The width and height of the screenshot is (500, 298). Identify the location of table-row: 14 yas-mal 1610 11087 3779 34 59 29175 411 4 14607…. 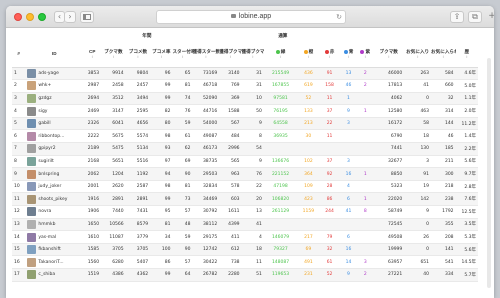
(245, 237).